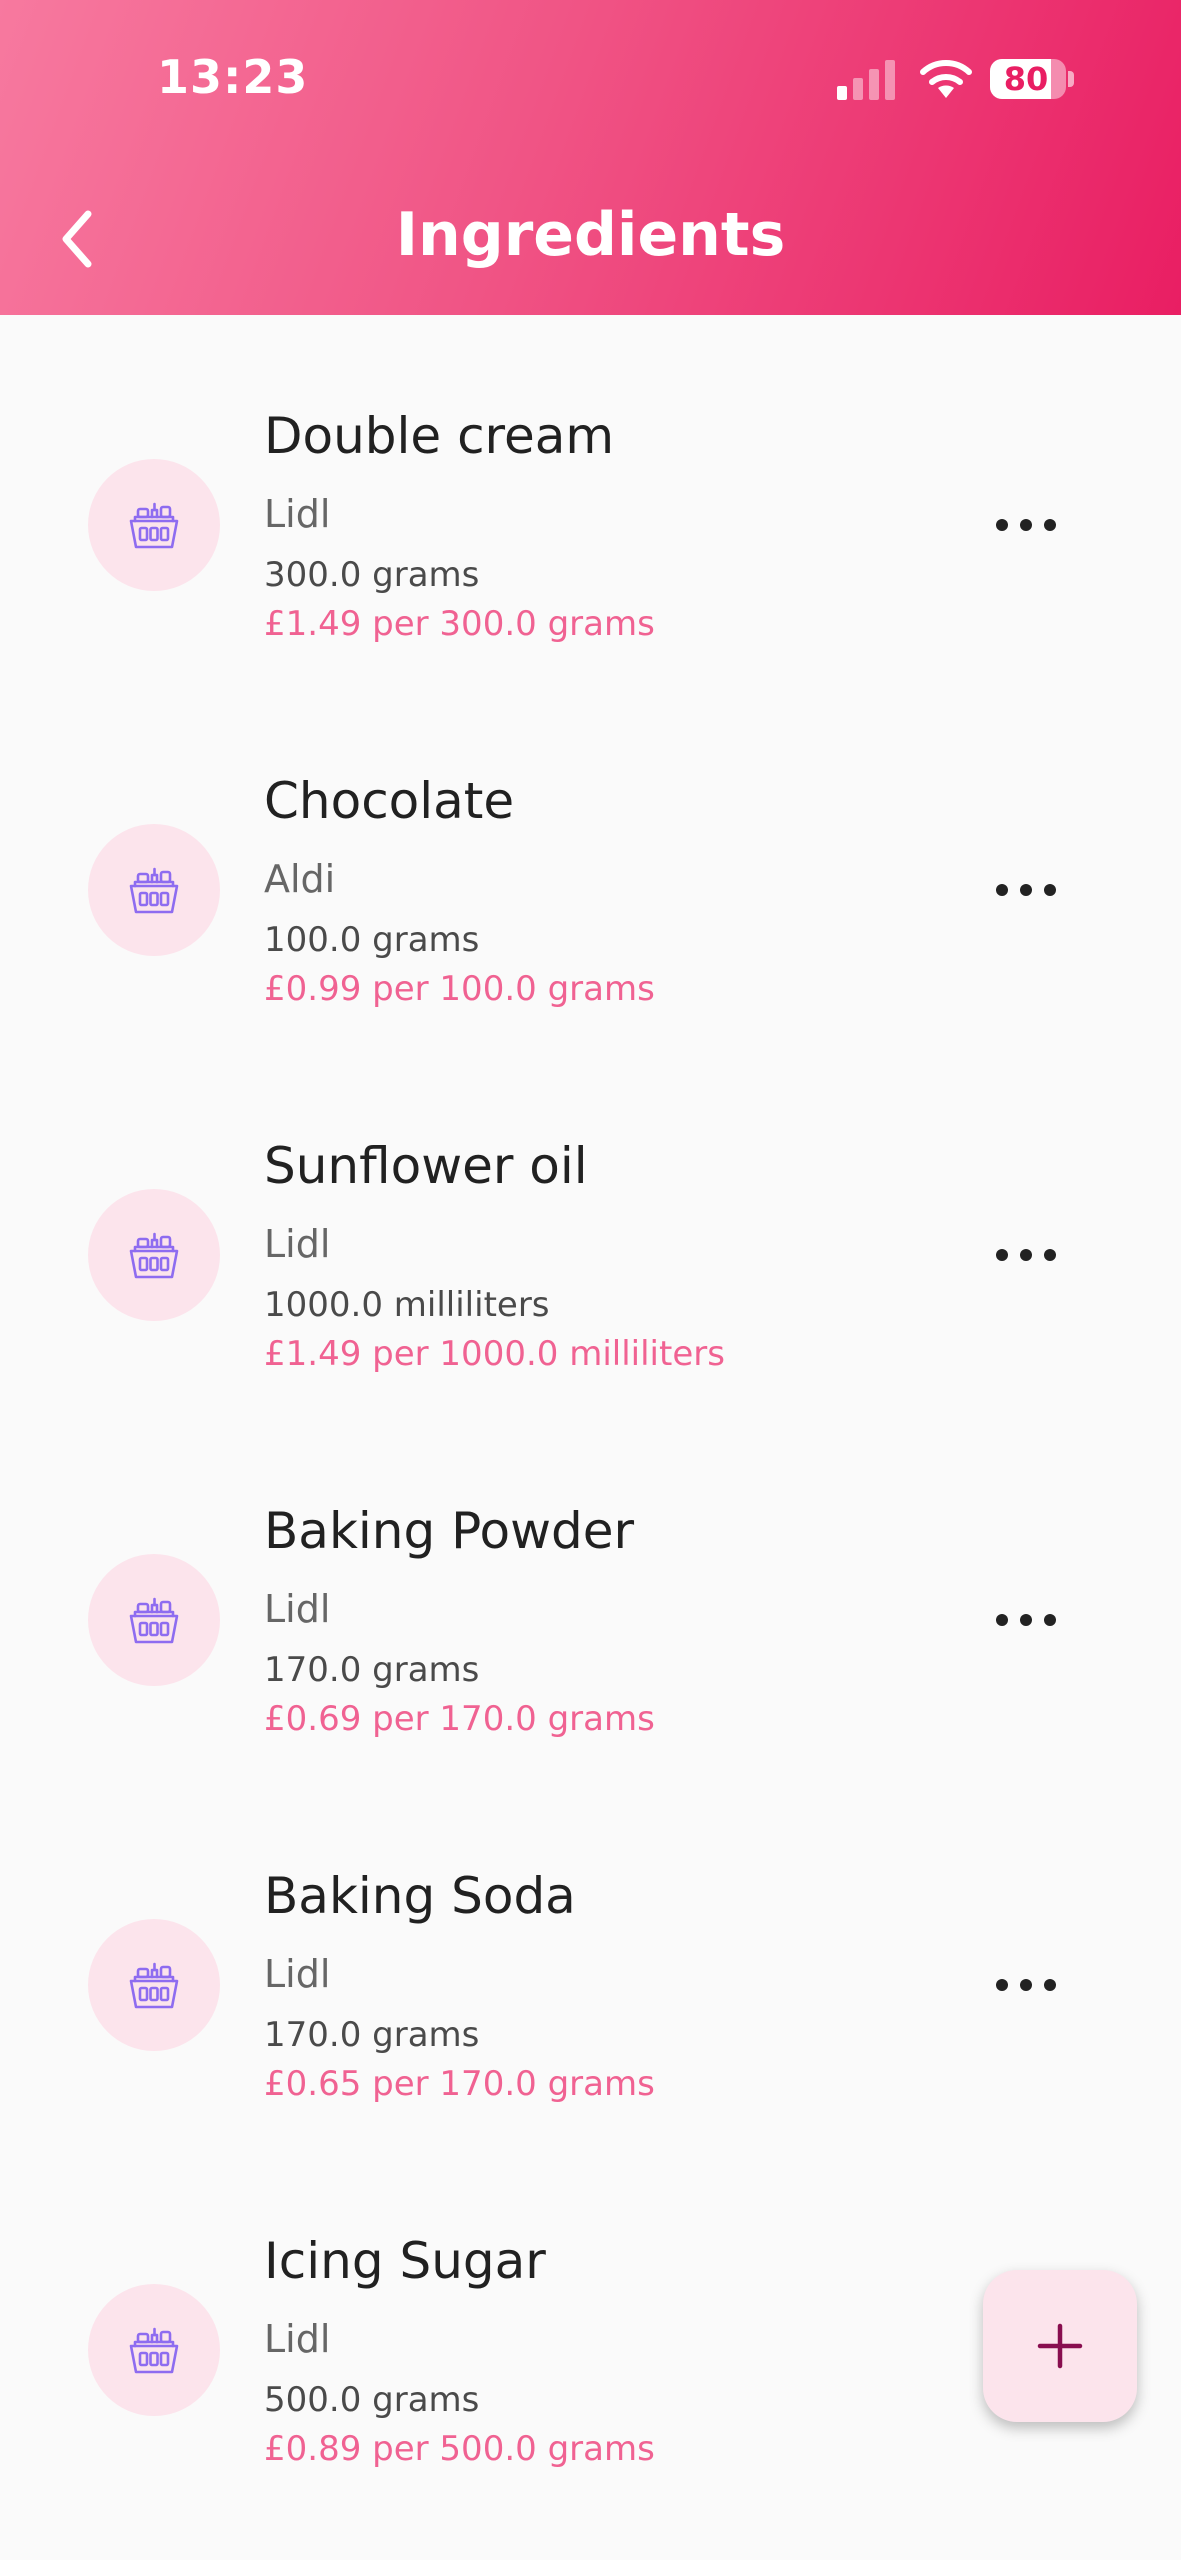 The width and height of the screenshot is (1181, 2560). I want to click on ingredient-name: Baking Soda, so click(420, 1896).